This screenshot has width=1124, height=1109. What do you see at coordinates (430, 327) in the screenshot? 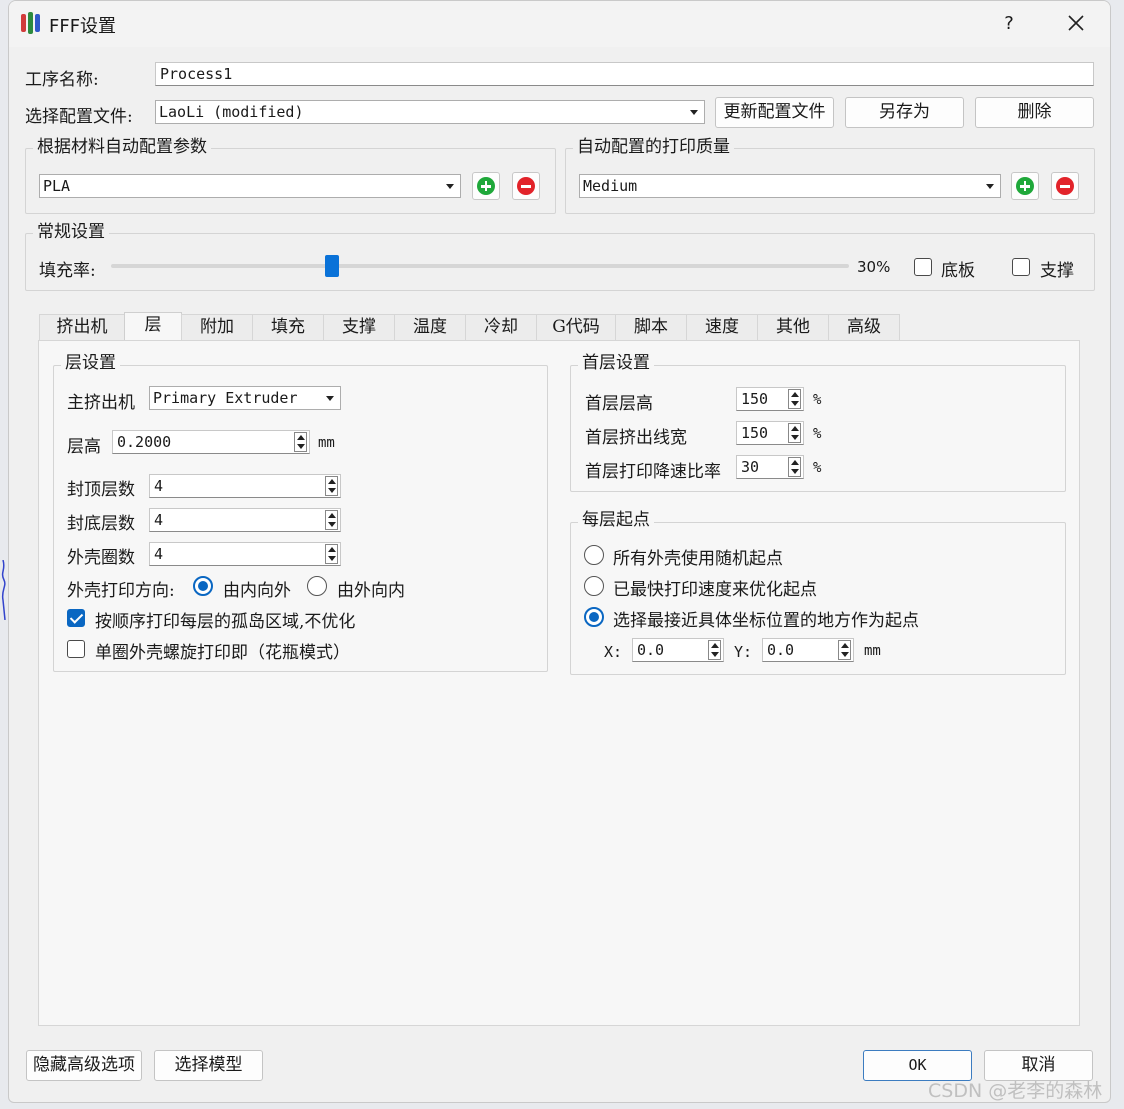
I see `tab-5: 温度` at bounding box center [430, 327].